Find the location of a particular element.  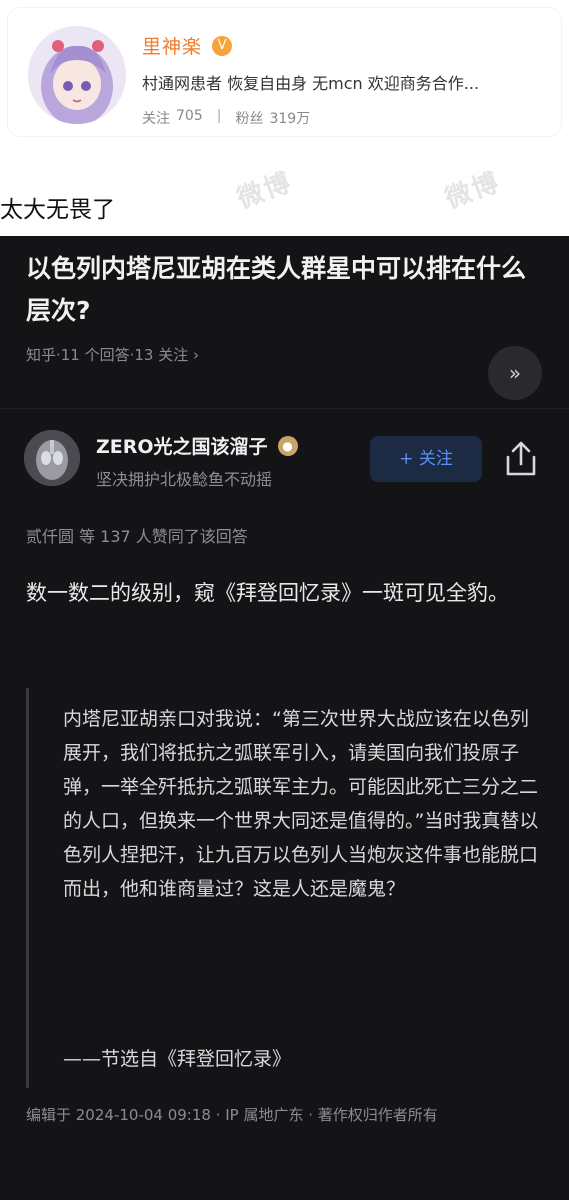

following-count: 705 is located at coordinates (189, 118).